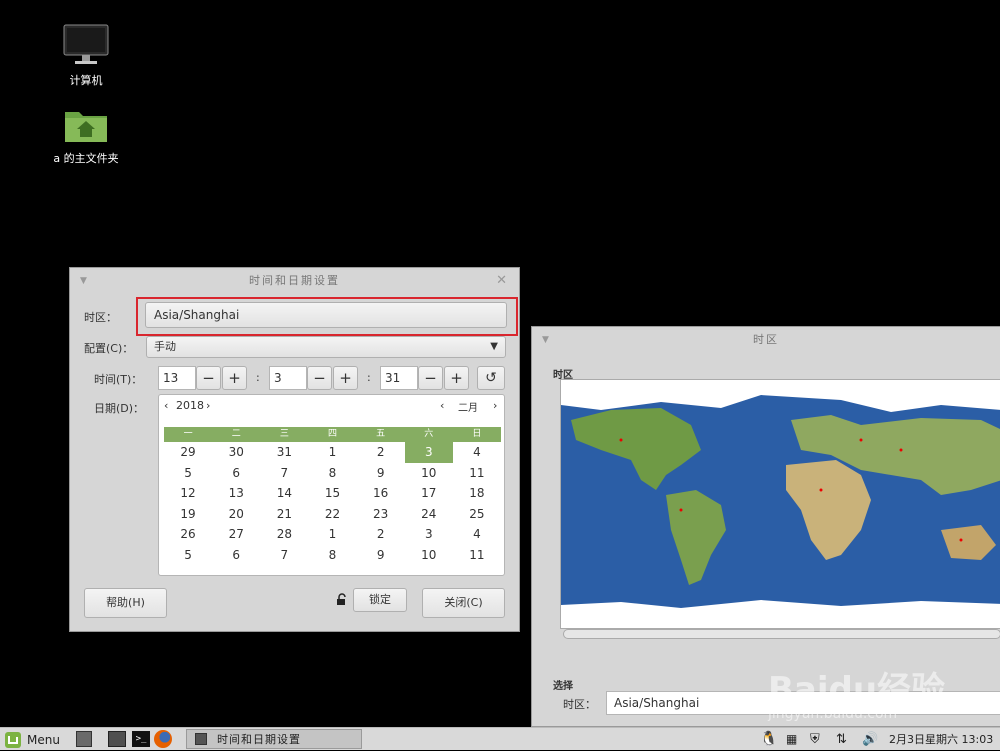 Image resolution: width=1000 pixels, height=751 pixels. What do you see at coordinates (288, 378) in the screenshot?
I see `minute-field: 3` at bounding box center [288, 378].